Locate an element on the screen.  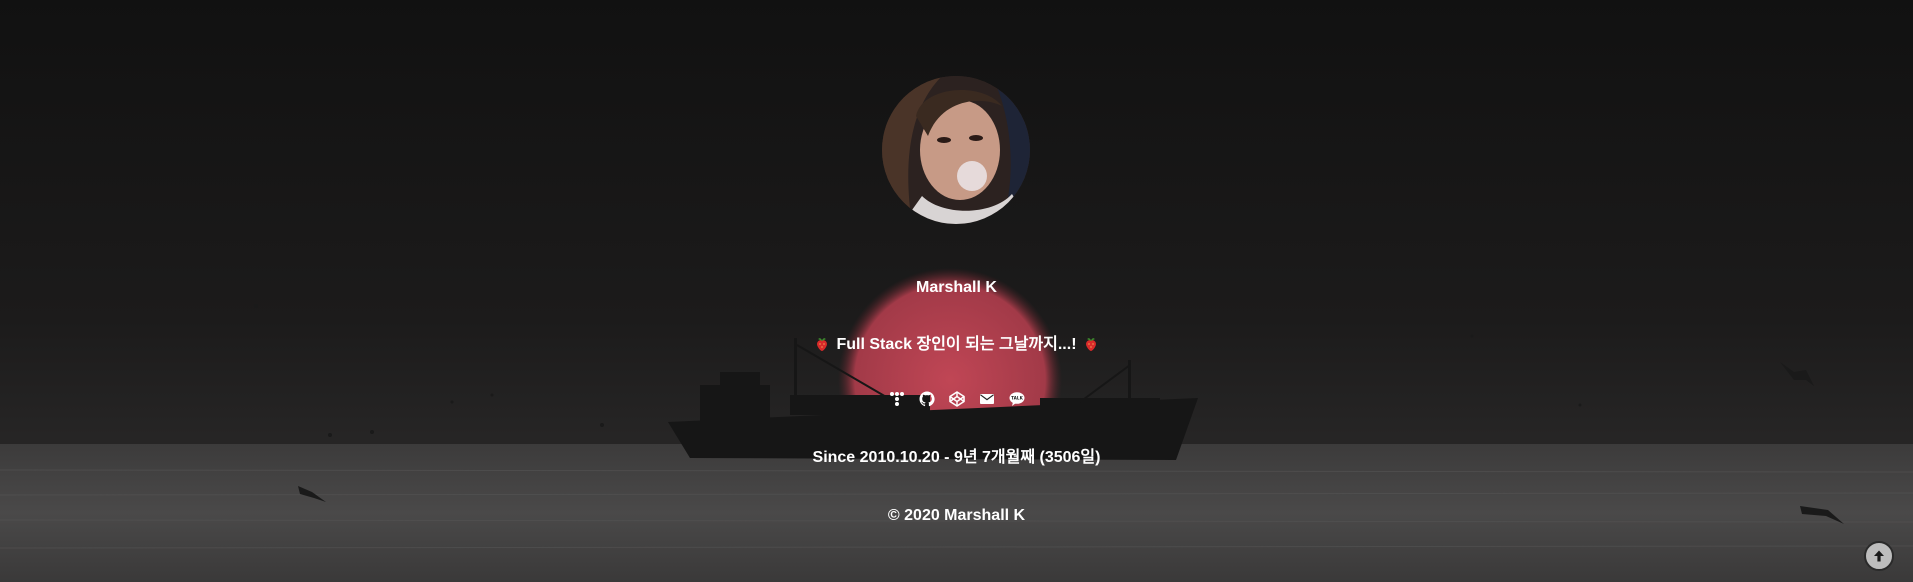
copyright-text: © 2020 Marshall K is located at coordinates (956, 515).